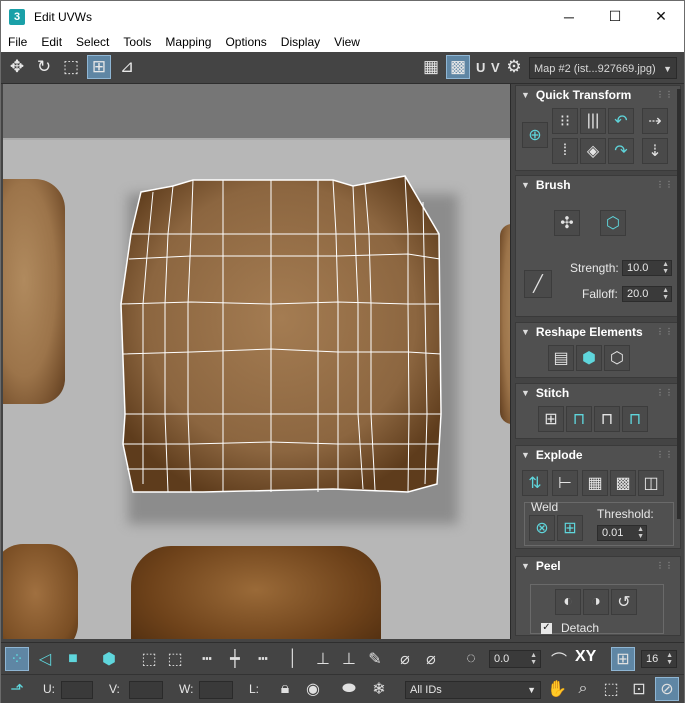 The width and height of the screenshot is (685, 703). I want to click on soft-selection-falloff-icon: ⌒, so click(559, 659).